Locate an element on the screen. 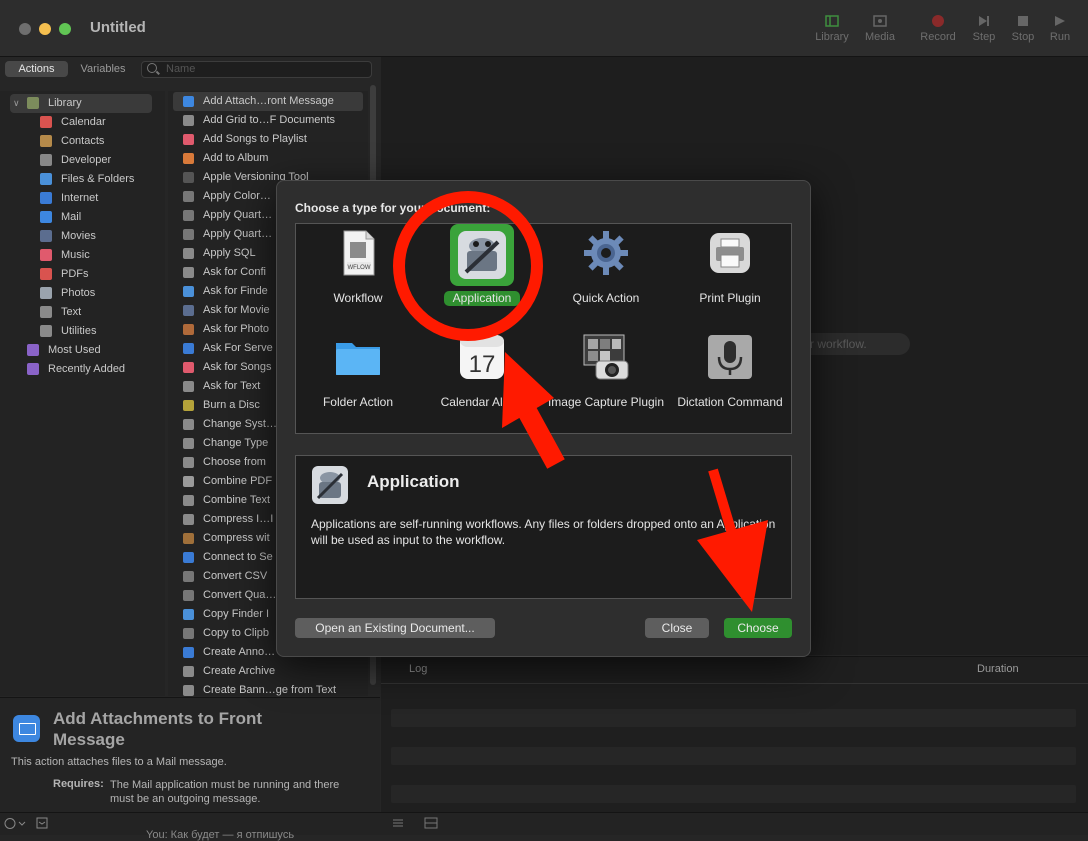 The image size is (1088, 841). type-folder-action: Folder Action is located at coordinates (358, 380).